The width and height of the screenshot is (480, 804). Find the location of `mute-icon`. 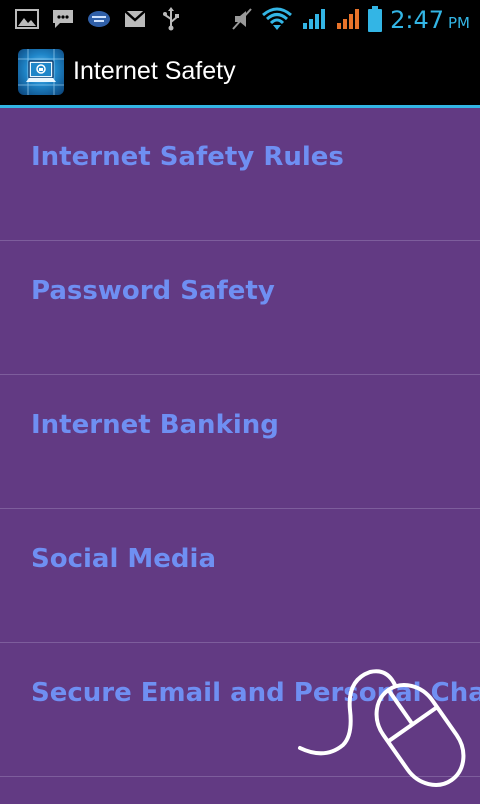

mute-icon is located at coordinates (242, 19).